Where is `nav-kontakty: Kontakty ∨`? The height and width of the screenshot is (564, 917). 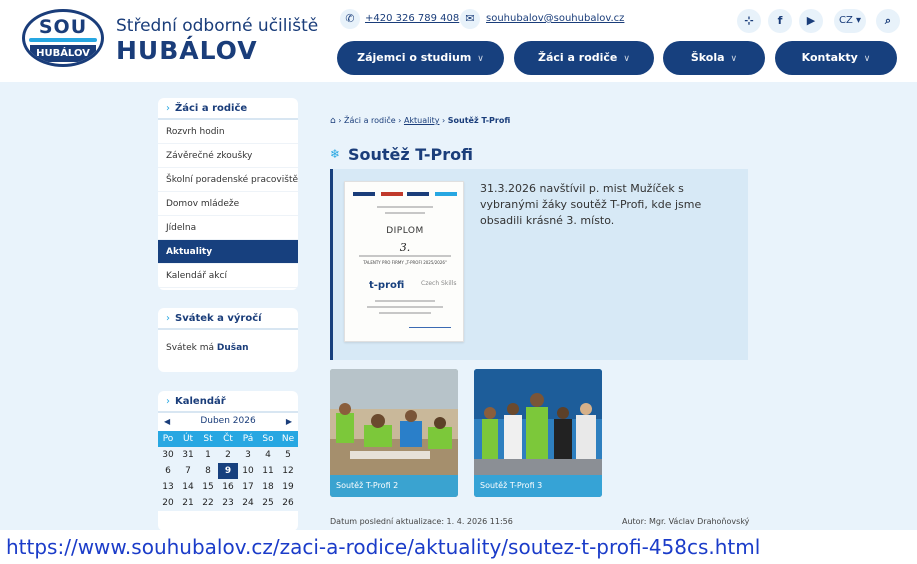 nav-kontakty: Kontakty ∨ is located at coordinates (836, 58).